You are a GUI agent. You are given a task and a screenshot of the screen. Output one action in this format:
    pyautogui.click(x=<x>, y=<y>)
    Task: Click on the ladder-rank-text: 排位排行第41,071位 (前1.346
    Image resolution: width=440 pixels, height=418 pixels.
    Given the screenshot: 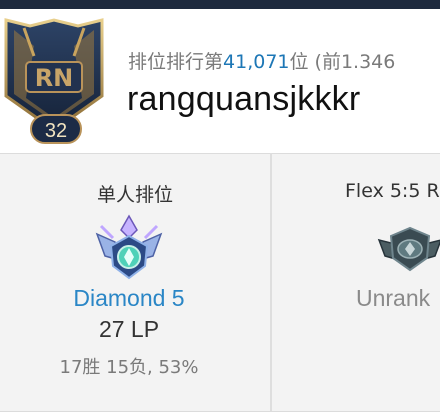 What is the action you would take?
    pyautogui.click(x=261, y=60)
    